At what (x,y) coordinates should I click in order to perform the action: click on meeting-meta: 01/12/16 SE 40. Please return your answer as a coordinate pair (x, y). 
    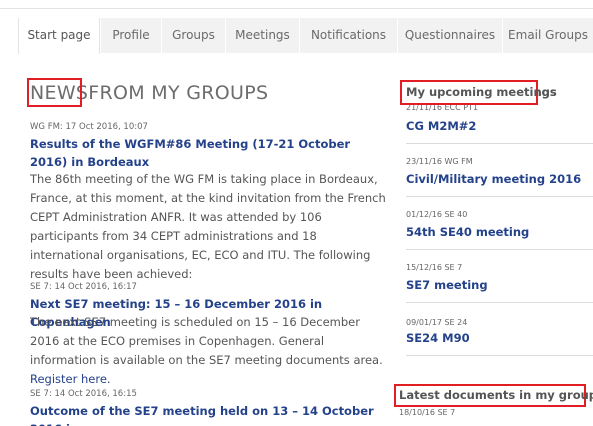
    Looking at the image, I should click on (437, 214).